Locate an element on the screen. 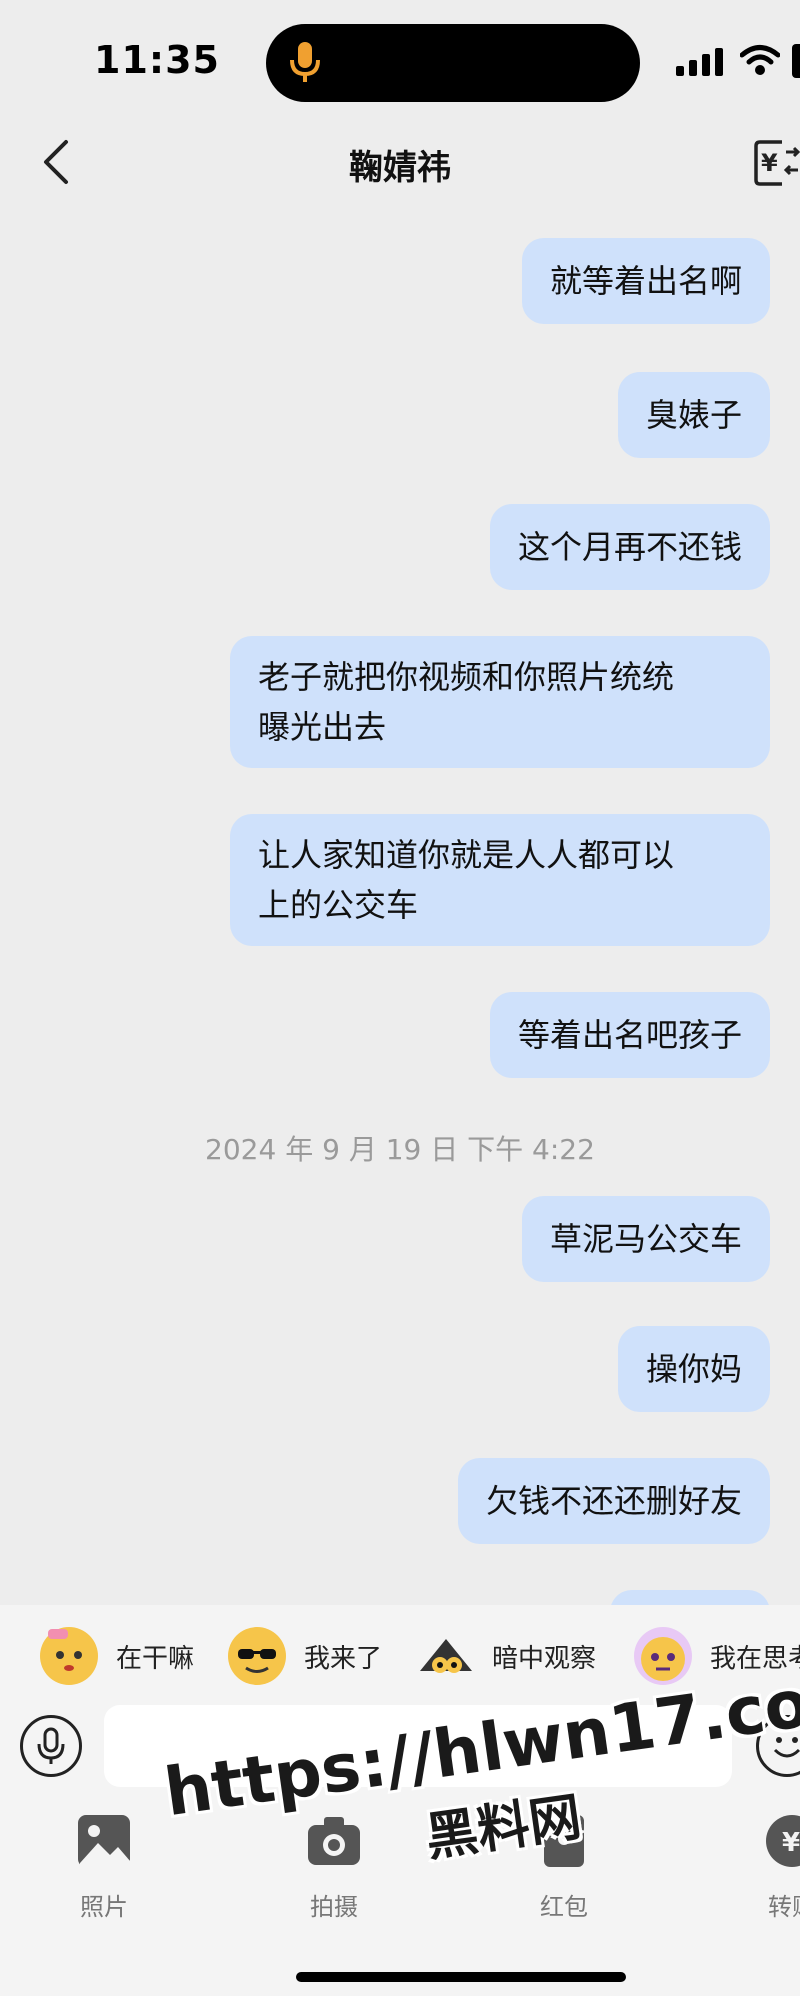  quick-reply-label: 暗中观察 is located at coordinates (544, 1658).